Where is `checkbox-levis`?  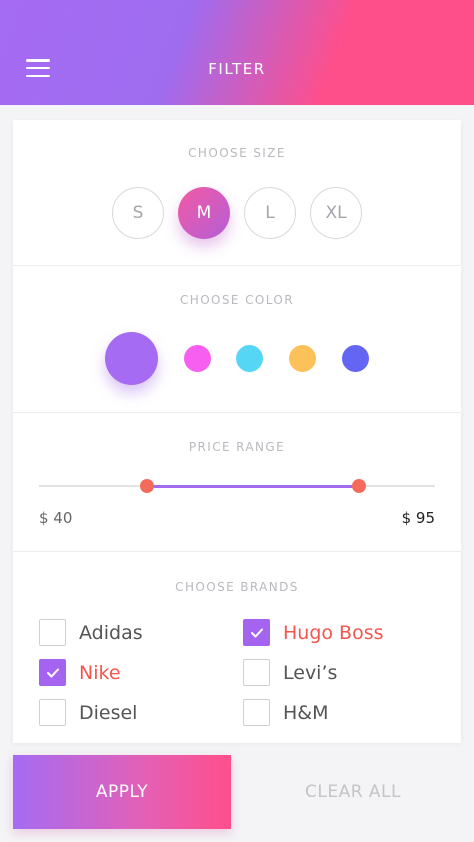 checkbox-levis is located at coordinates (256, 672).